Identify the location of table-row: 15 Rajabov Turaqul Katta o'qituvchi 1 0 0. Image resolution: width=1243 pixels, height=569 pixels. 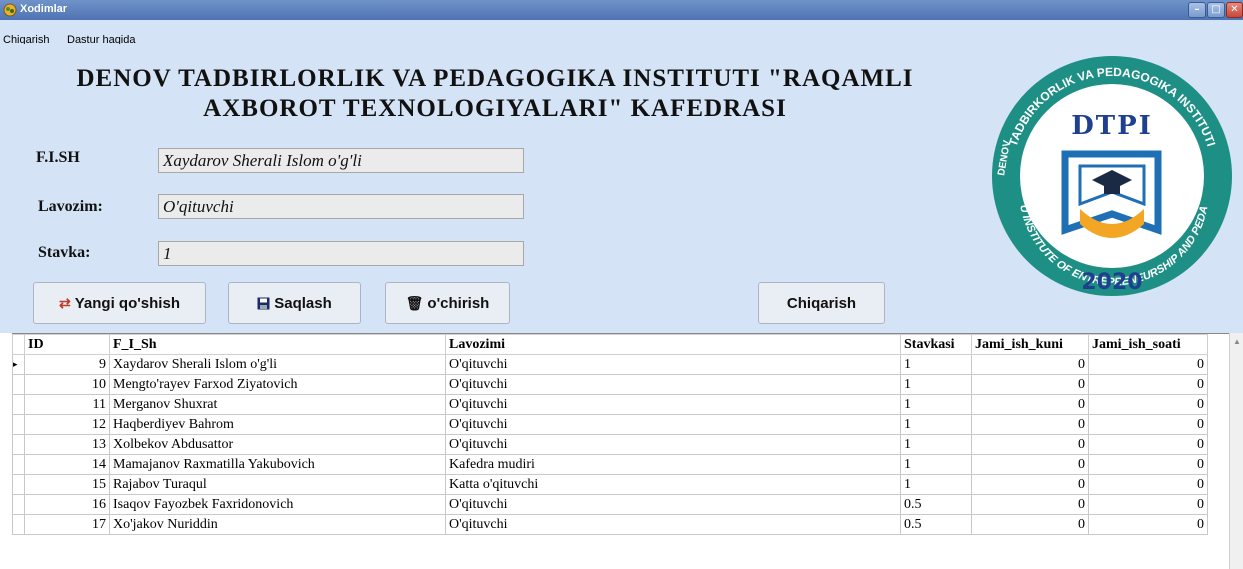
(610, 484).